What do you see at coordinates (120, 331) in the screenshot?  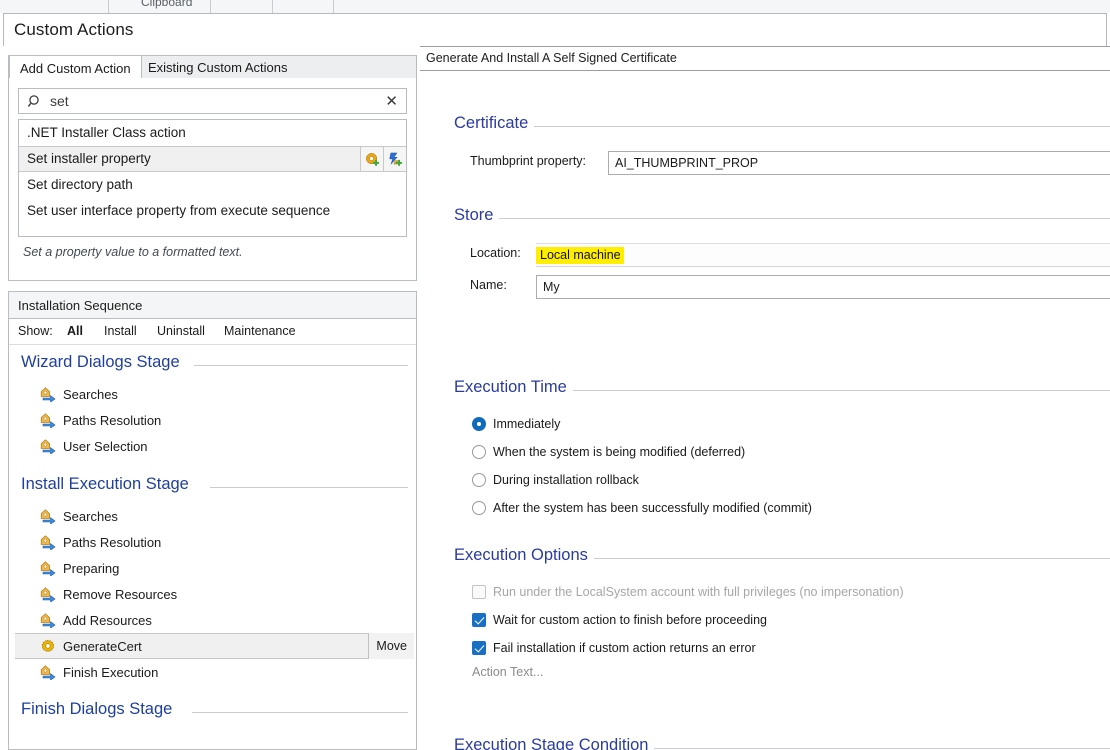 I see `show-filter-install: Install` at bounding box center [120, 331].